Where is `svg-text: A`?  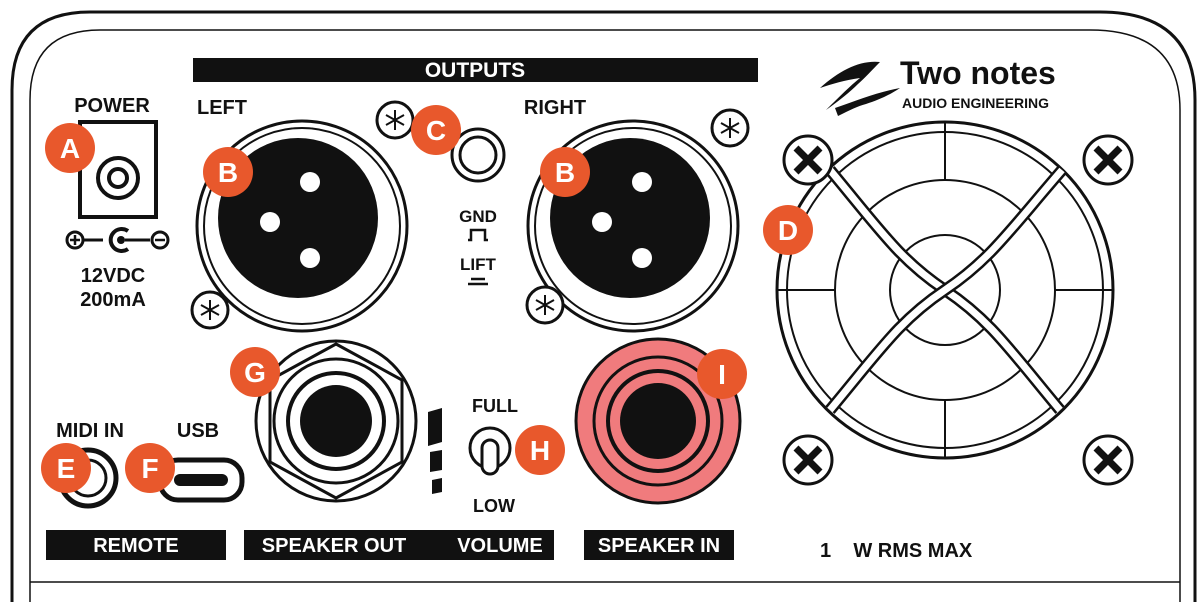
svg-text: A is located at coordinates (70, 148).